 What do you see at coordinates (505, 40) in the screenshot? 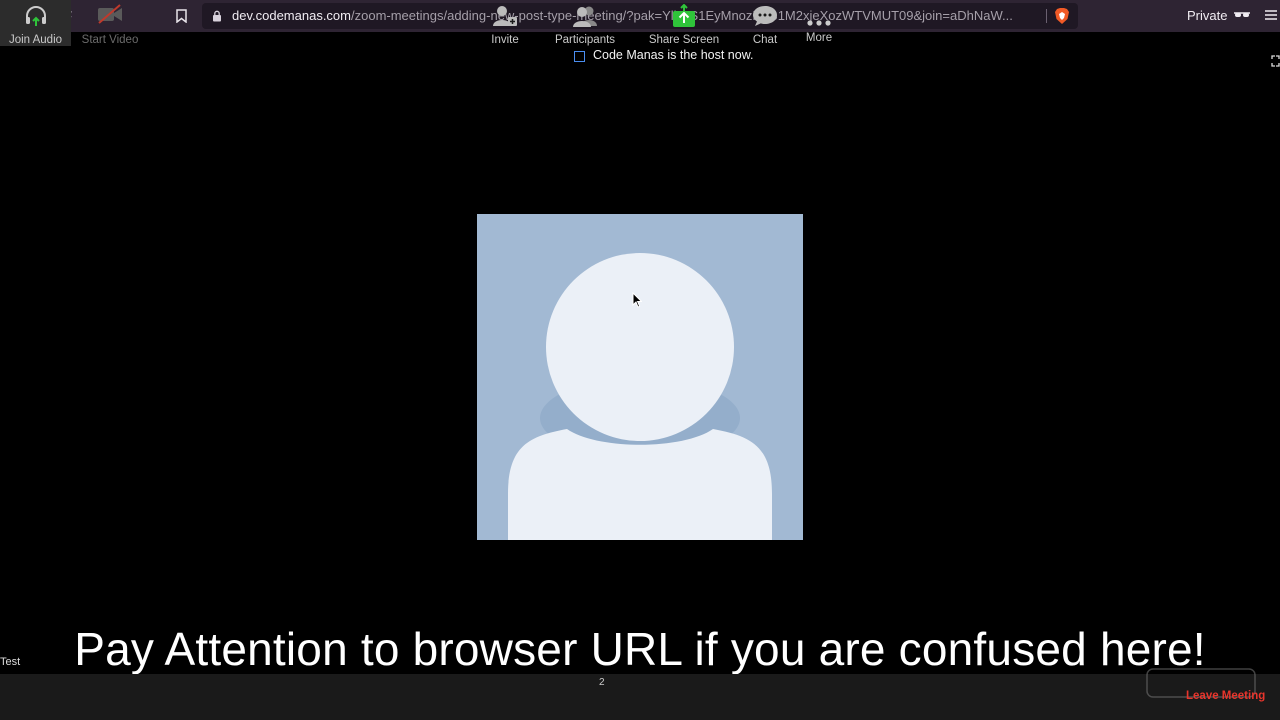
I see `invite-label: Invite` at bounding box center [505, 40].